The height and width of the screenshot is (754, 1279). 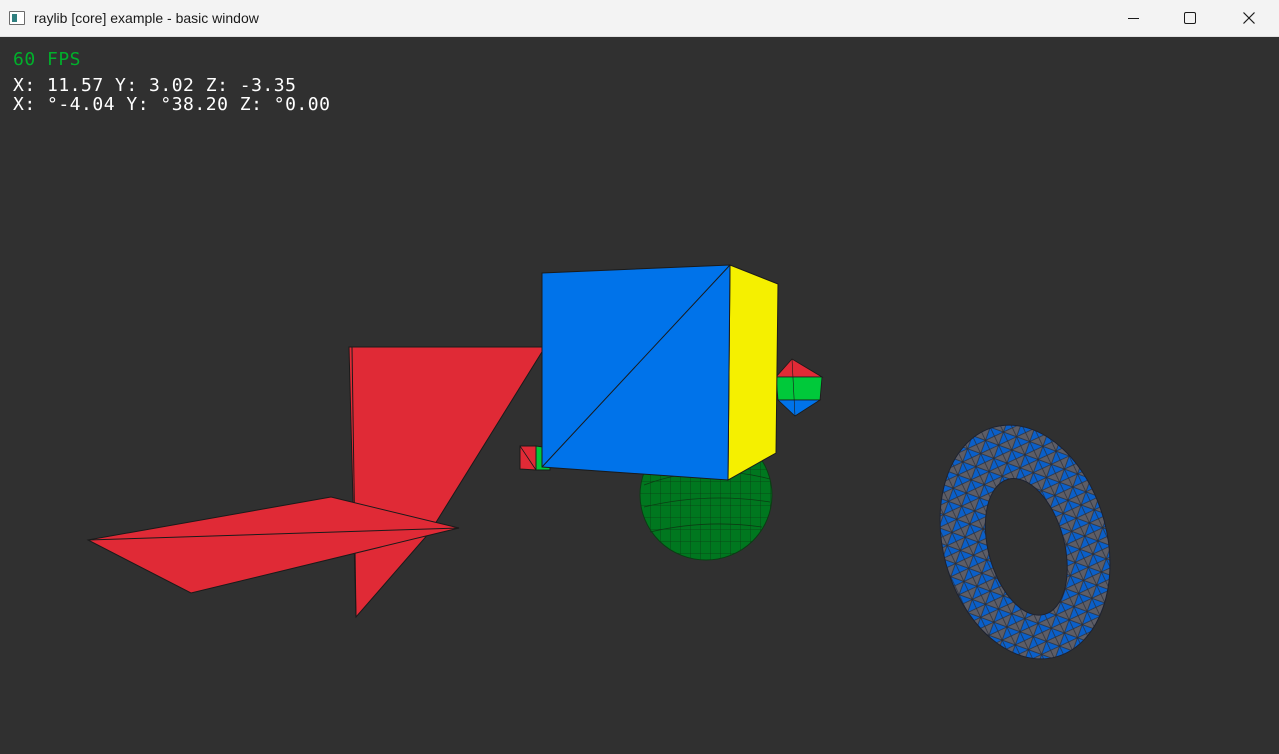 What do you see at coordinates (17, 18) in the screenshot?
I see `app-window-icon` at bounding box center [17, 18].